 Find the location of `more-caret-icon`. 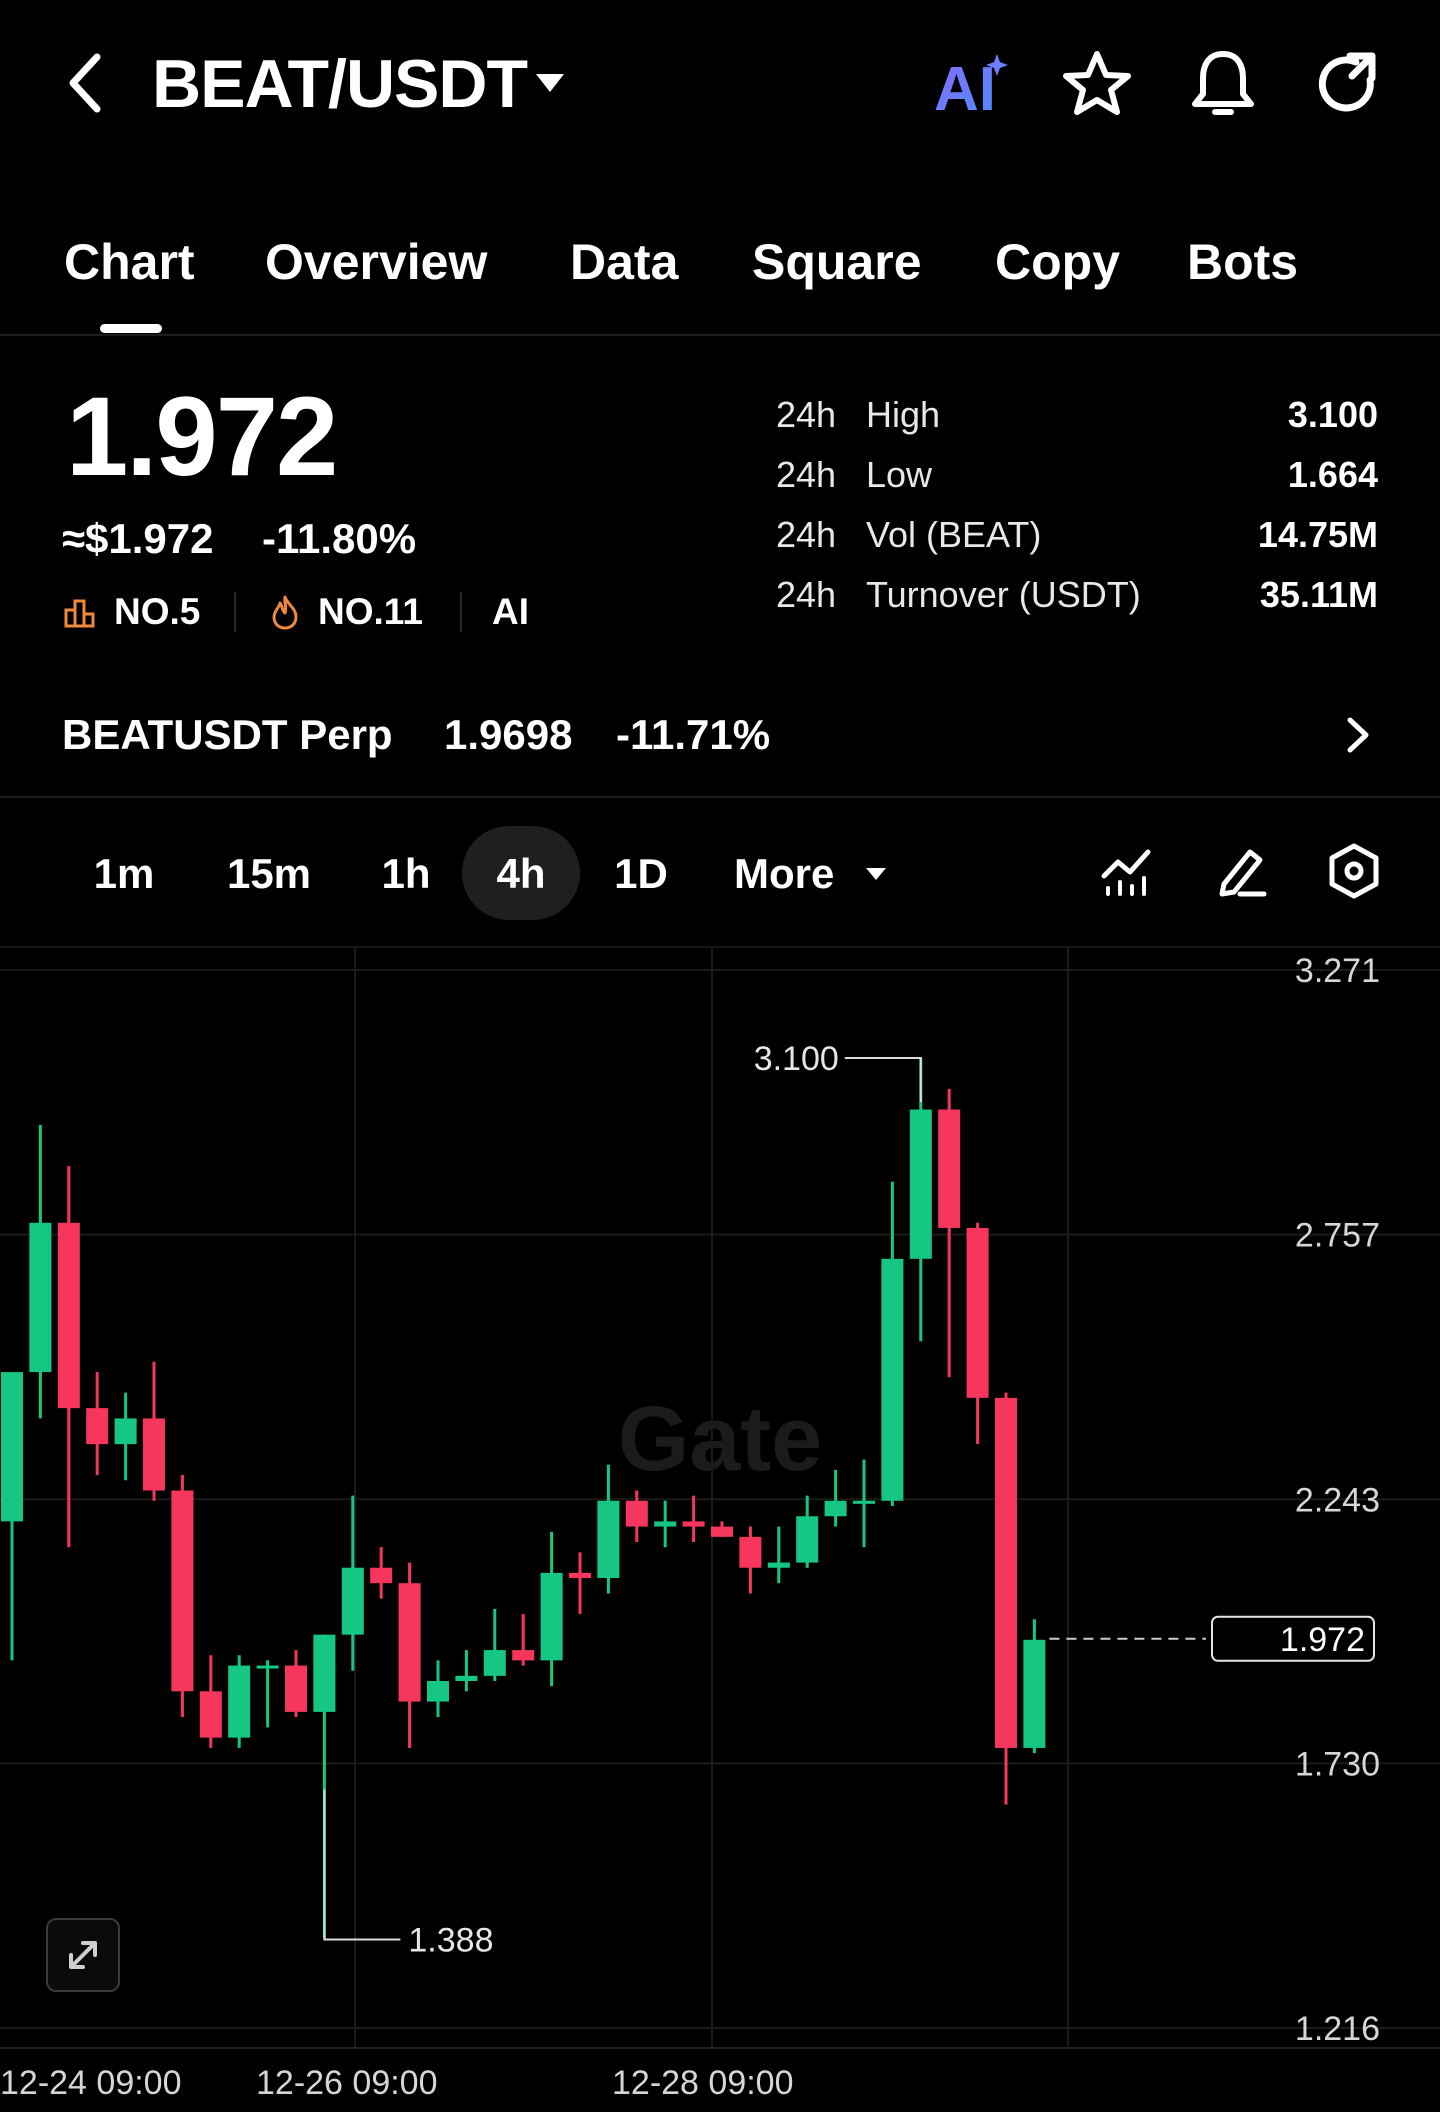

more-caret-icon is located at coordinates (876, 876).